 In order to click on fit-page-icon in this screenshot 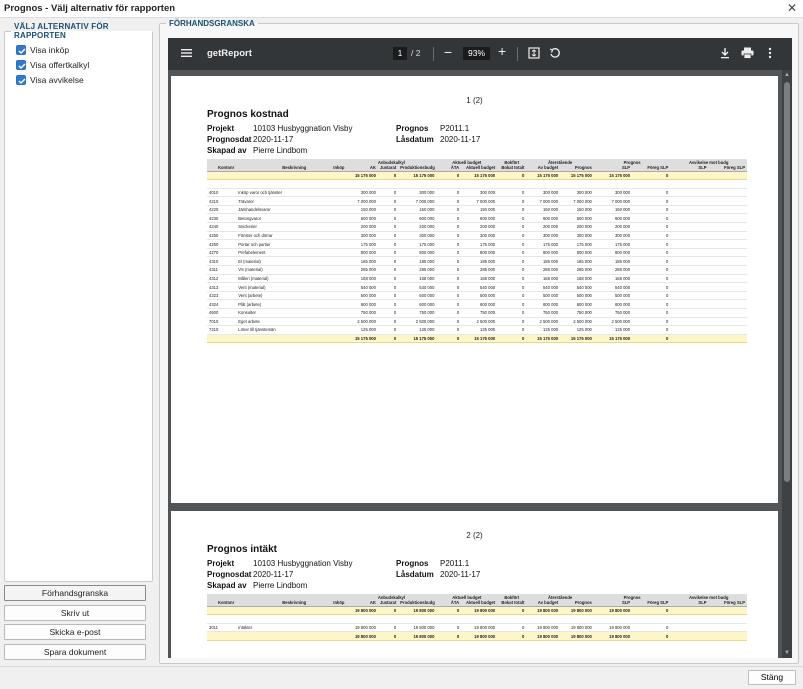, I will do `click(534, 54)`.